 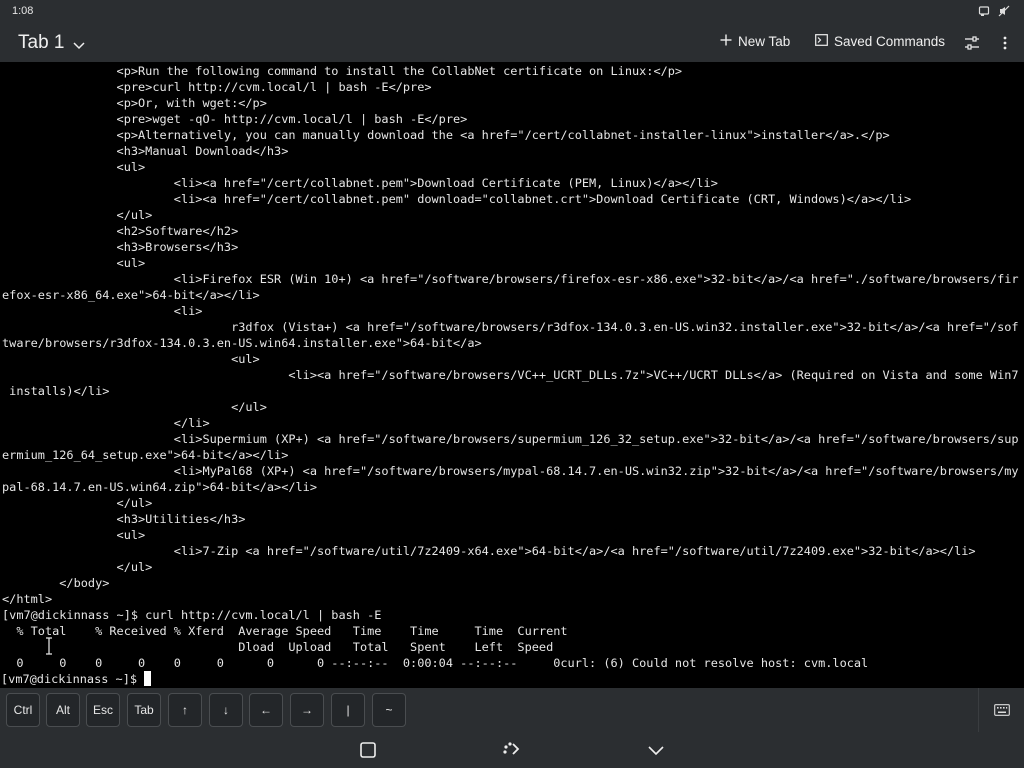 What do you see at coordinates (226, 710) in the screenshot?
I see `key-down: ↓` at bounding box center [226, 710].